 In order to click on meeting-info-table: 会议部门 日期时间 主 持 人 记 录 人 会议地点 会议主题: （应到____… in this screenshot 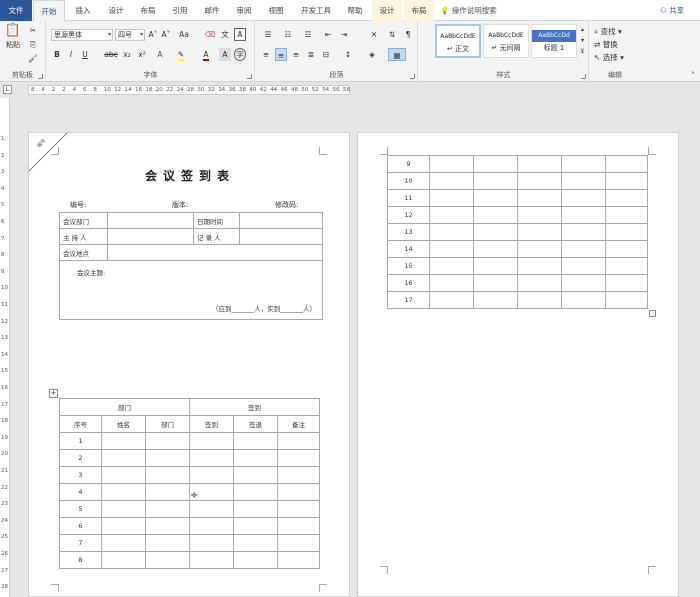, I will do `click(191, 266)`.